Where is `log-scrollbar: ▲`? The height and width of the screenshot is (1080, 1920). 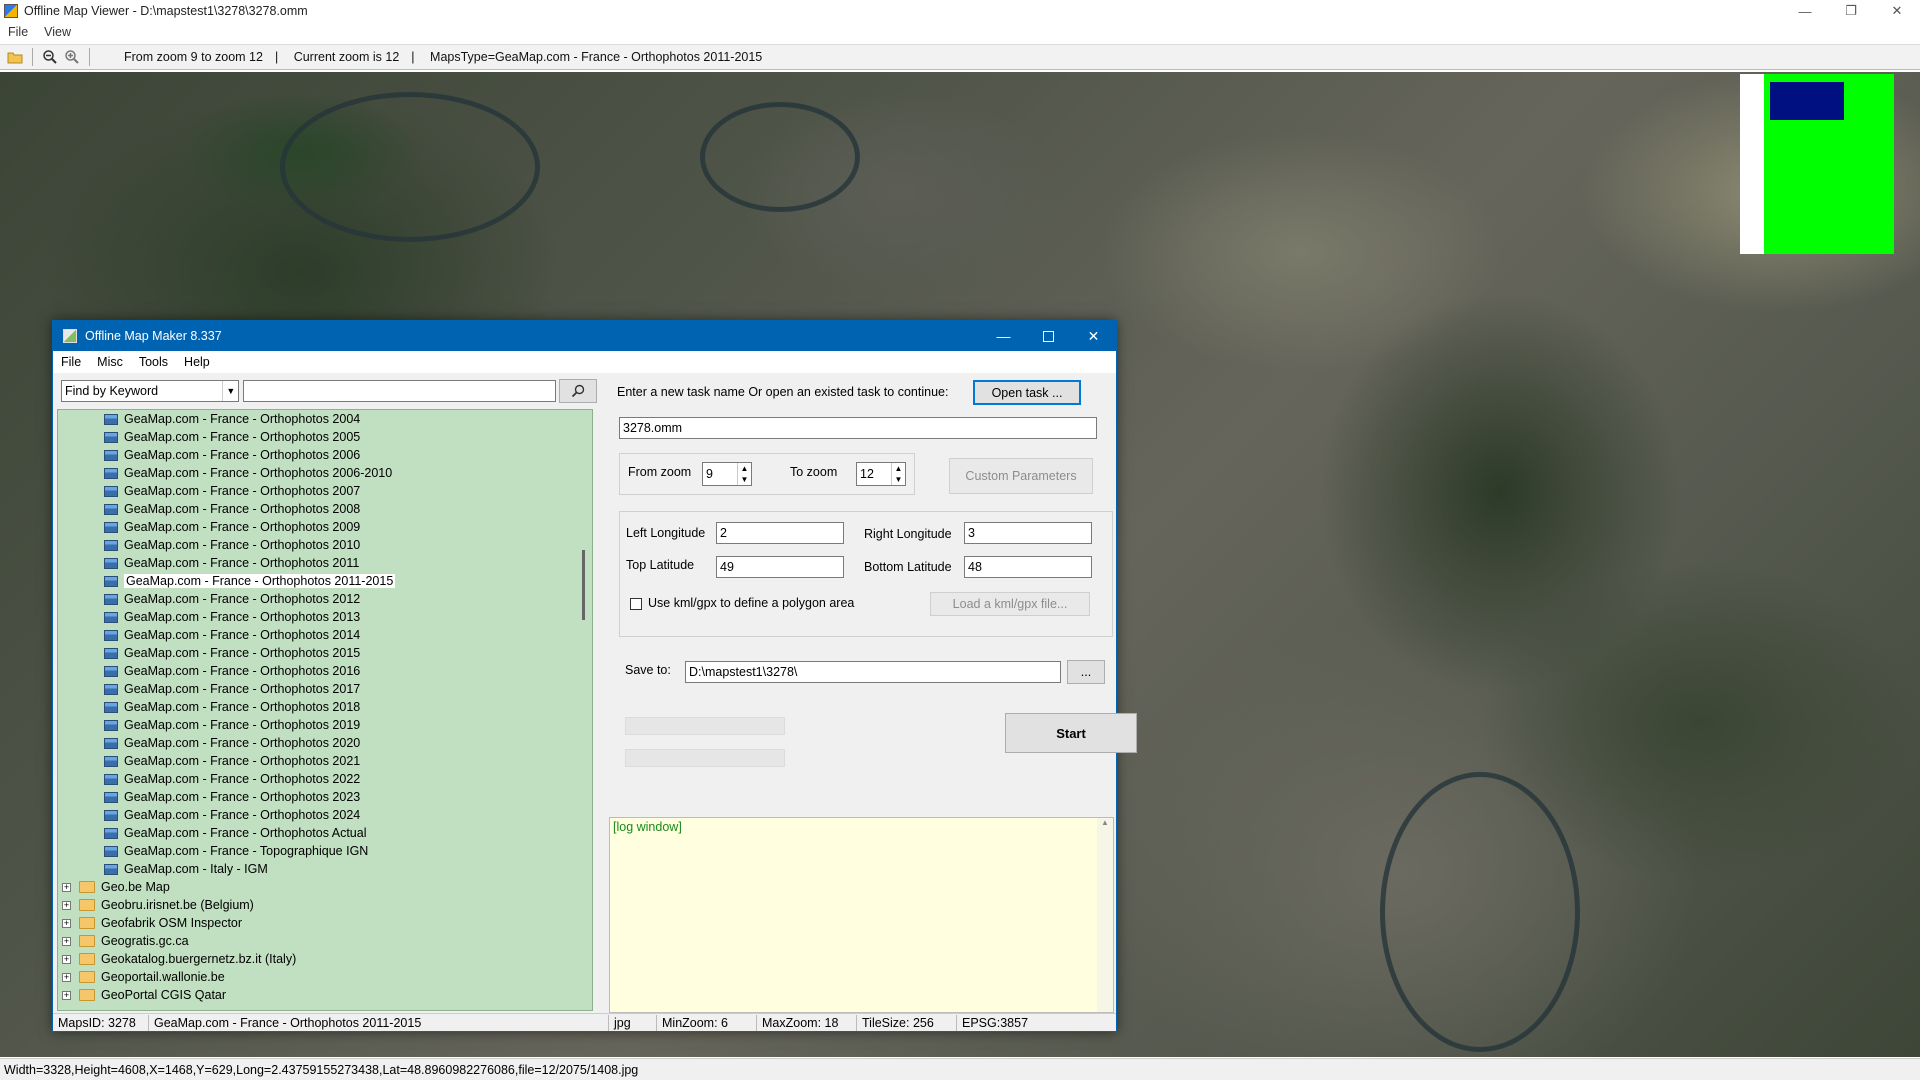 log-scrollbar: ▲ is located at coordinates (1105, 915).